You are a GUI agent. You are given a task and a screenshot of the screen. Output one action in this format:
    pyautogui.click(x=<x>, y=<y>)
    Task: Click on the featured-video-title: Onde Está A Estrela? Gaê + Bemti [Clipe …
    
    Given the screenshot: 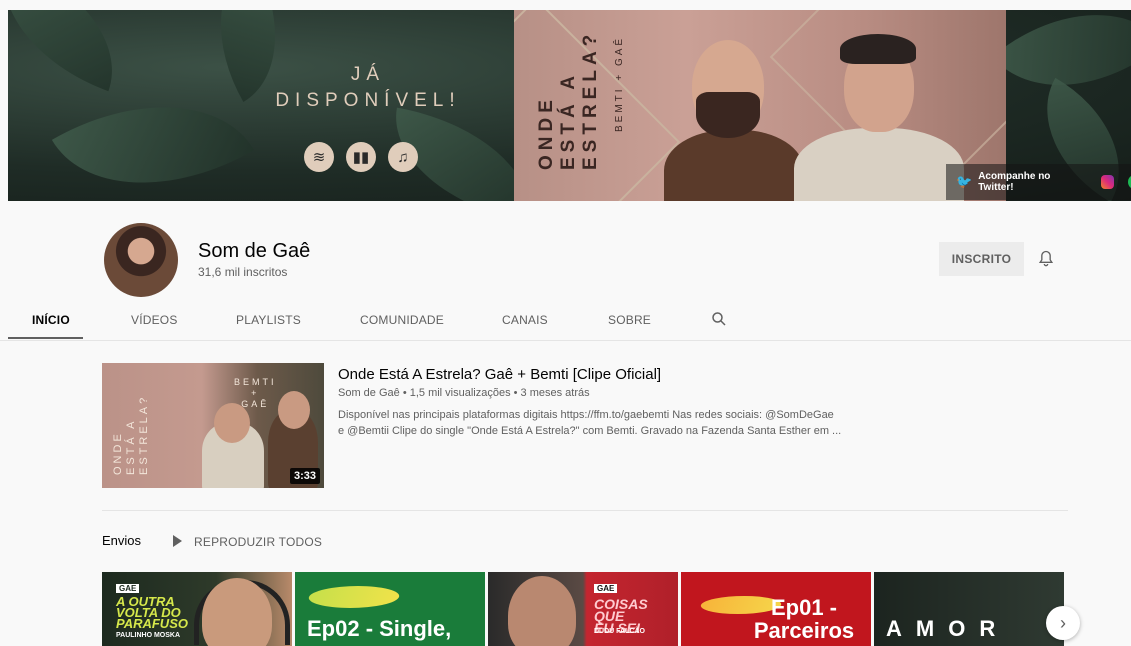 What is the action you would take?
    pyautogui.click(x=499, y=374)
    